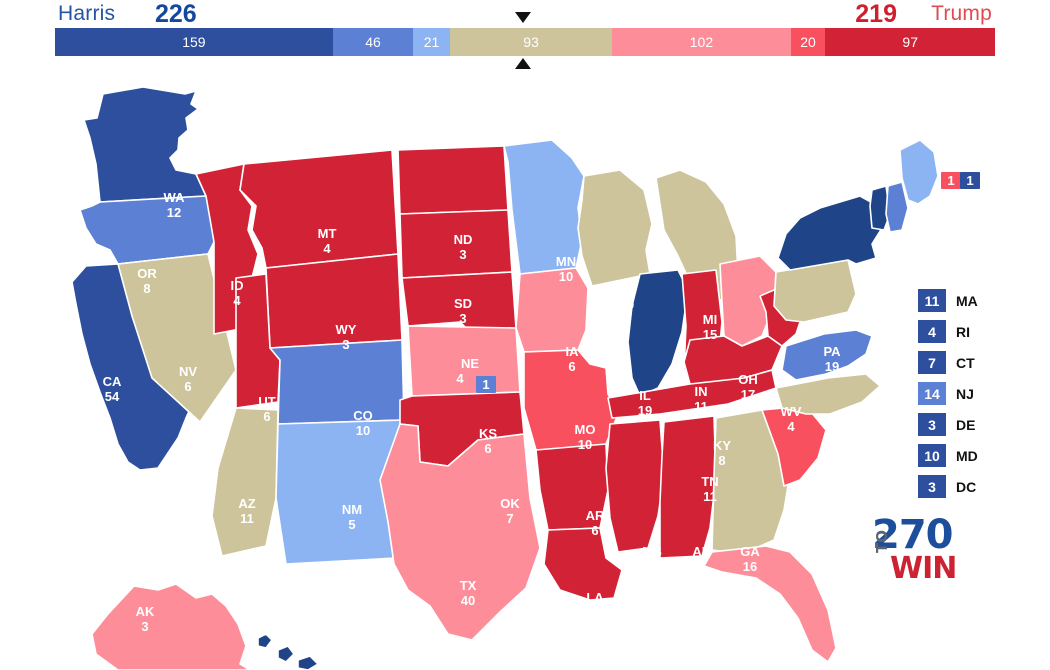  Describe the element at coordinates (651, 566) in the screenshot. I see `state-ev-ms: 6` at that location.